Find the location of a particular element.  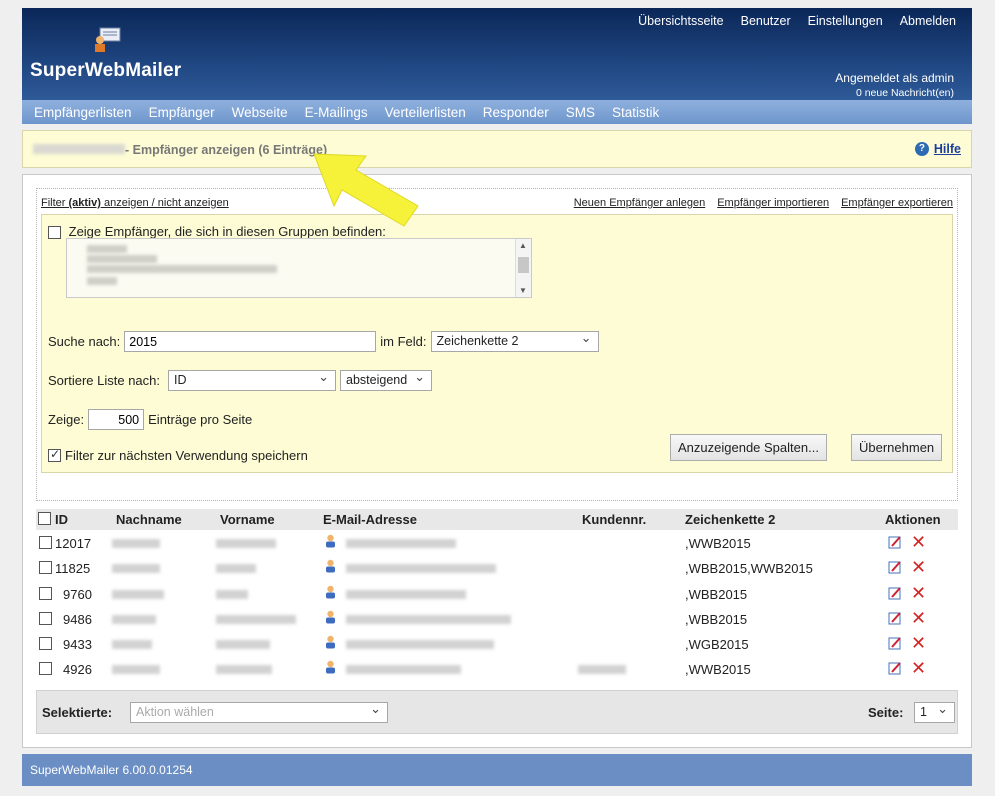

bulk-action-select: Aktion wählen is located at coordinates (259, 712).